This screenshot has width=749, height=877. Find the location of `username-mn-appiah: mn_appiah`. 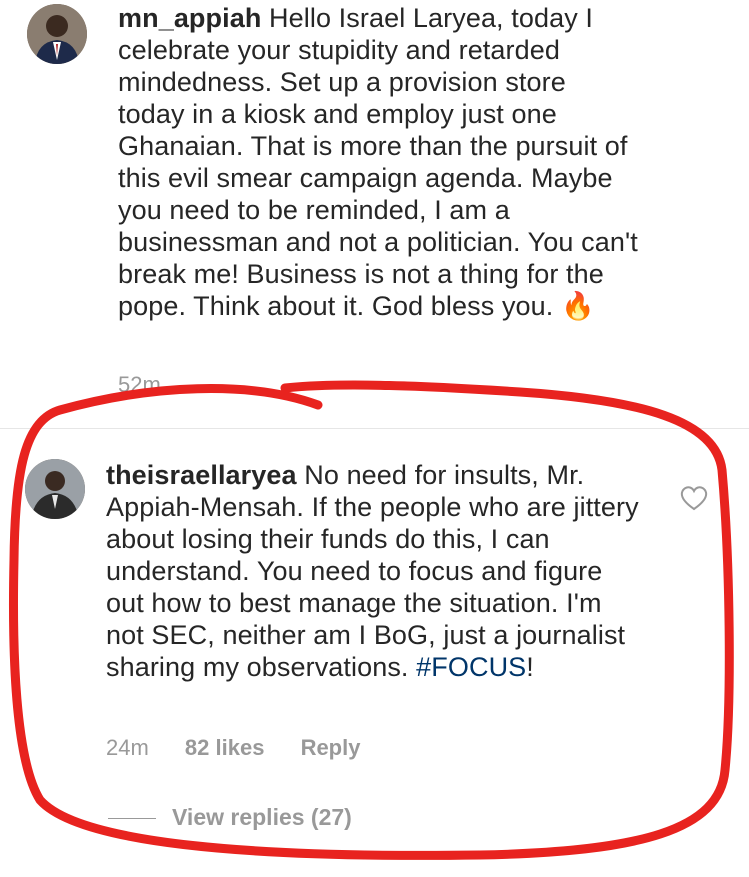

username-mn-appiah: mn_appiah is located at coordinates (189, 18).